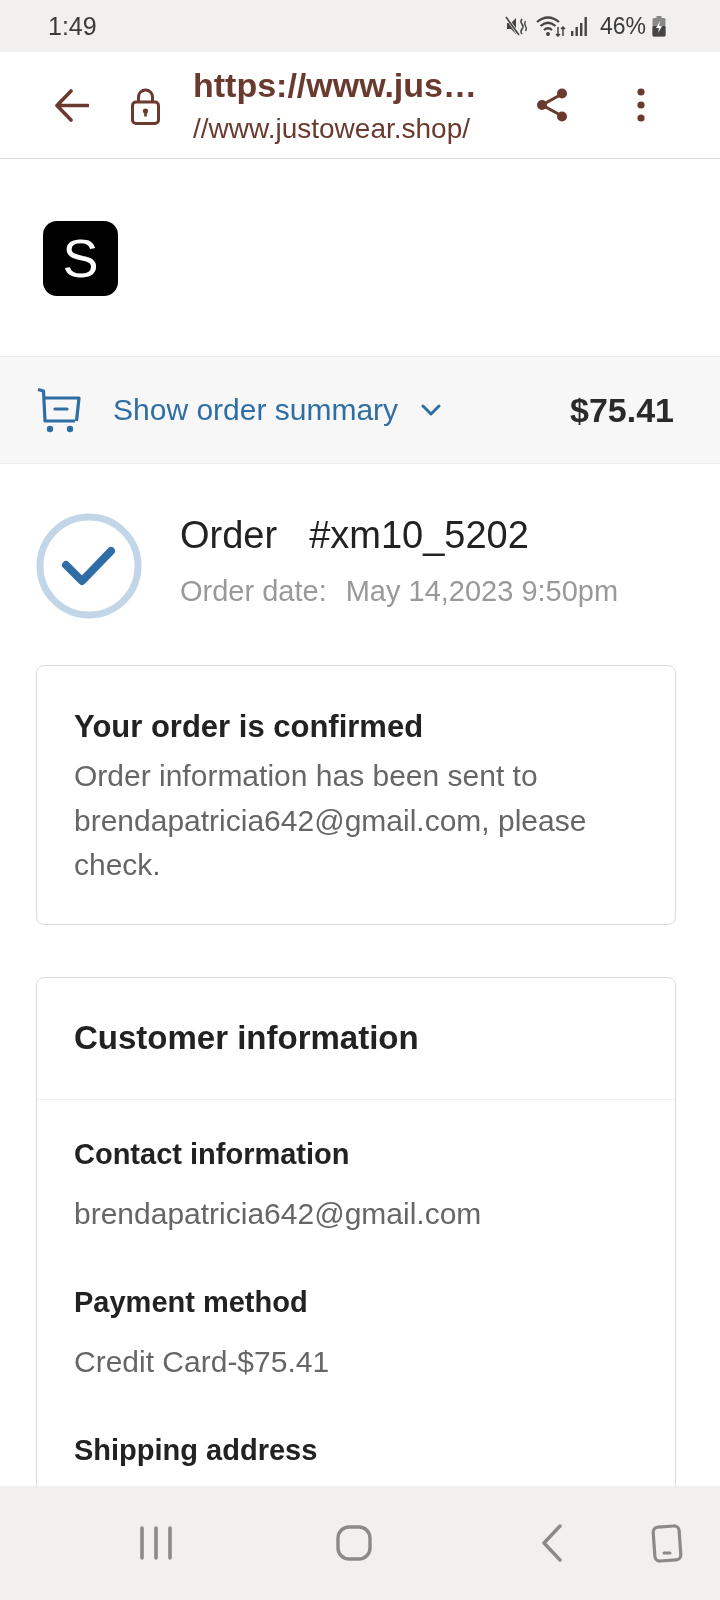 The height and width of the screenshot is (1600, 720). What do you see at coordinates (229, 535) in the screenshot?
I see `order-label: Order` at bounding box center [229, 535].